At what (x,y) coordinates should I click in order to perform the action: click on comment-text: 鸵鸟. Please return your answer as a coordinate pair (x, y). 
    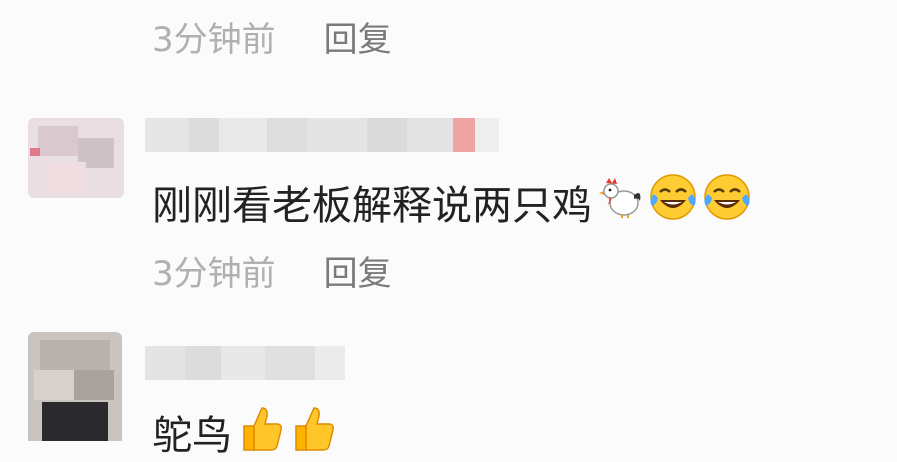
    Looking at the image, I should click on (192, 436).